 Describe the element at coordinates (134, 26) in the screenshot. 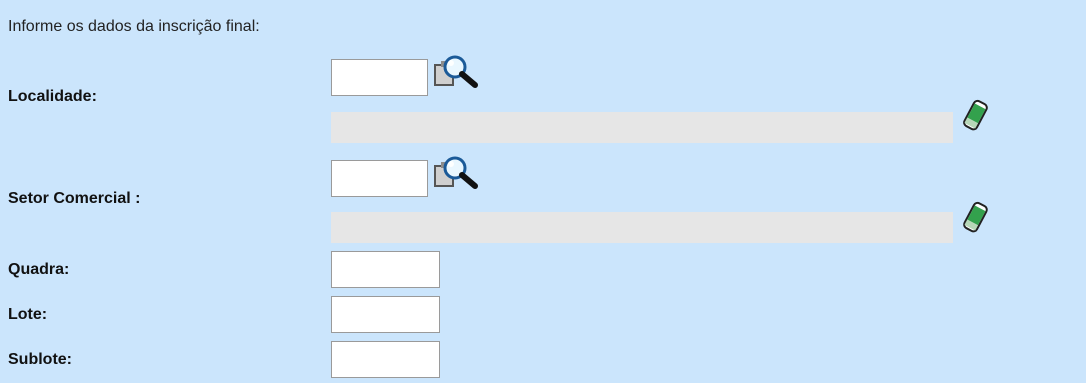

I see `intro-text: Informe os dados da inscrição final:` at that location.